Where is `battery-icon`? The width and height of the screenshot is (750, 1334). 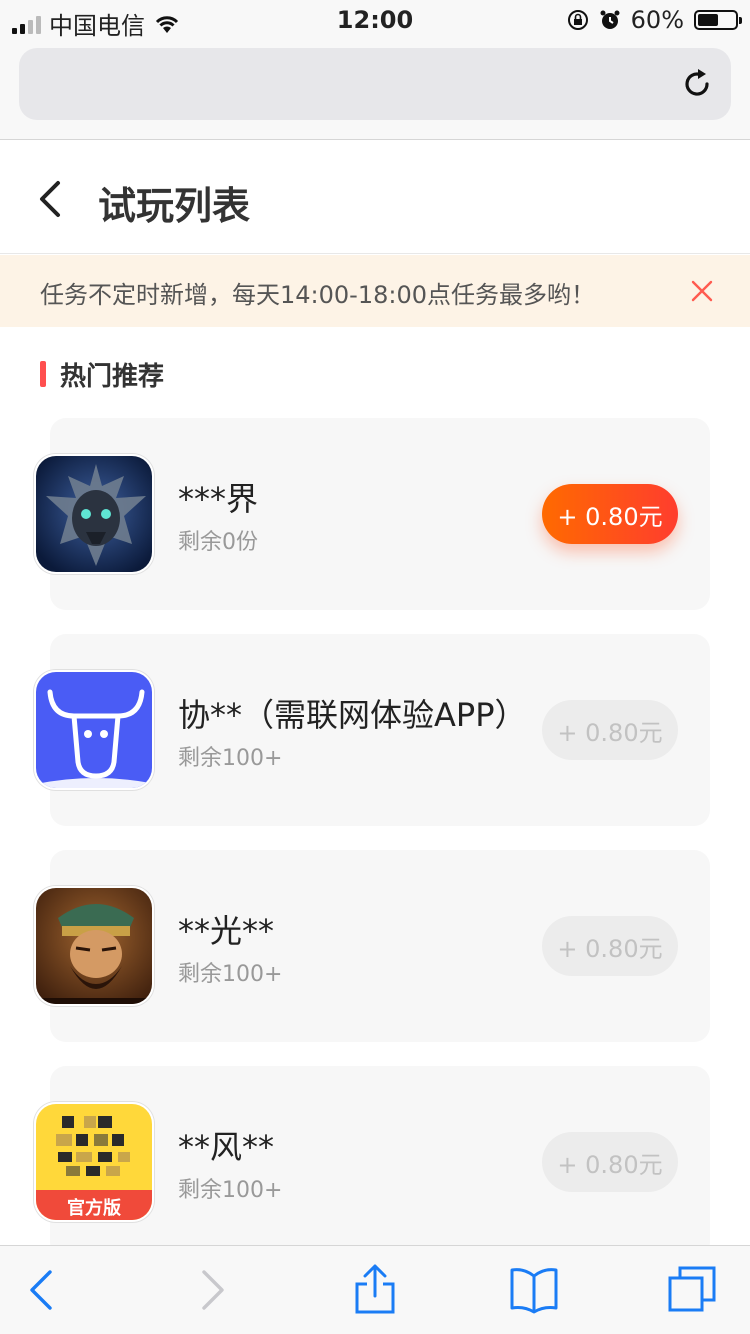 battery-icon is located at coordinates (718, 20).